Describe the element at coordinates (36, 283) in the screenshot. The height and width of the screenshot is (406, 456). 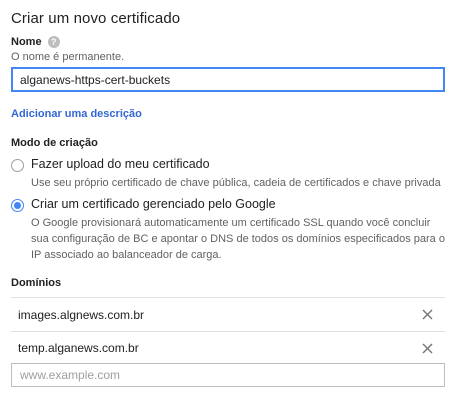
I see `domains-label: Domínios` at that location.